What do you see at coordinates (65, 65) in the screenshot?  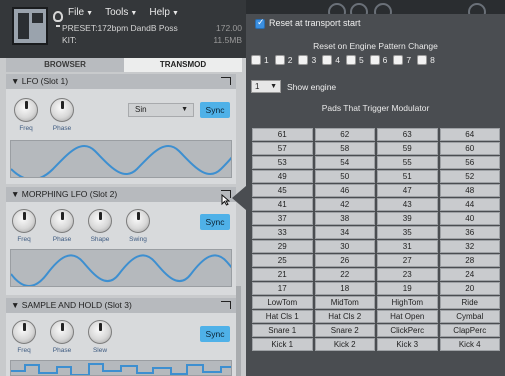 I see `tab-browser: BROWSER` at bounding box center [65, 65].